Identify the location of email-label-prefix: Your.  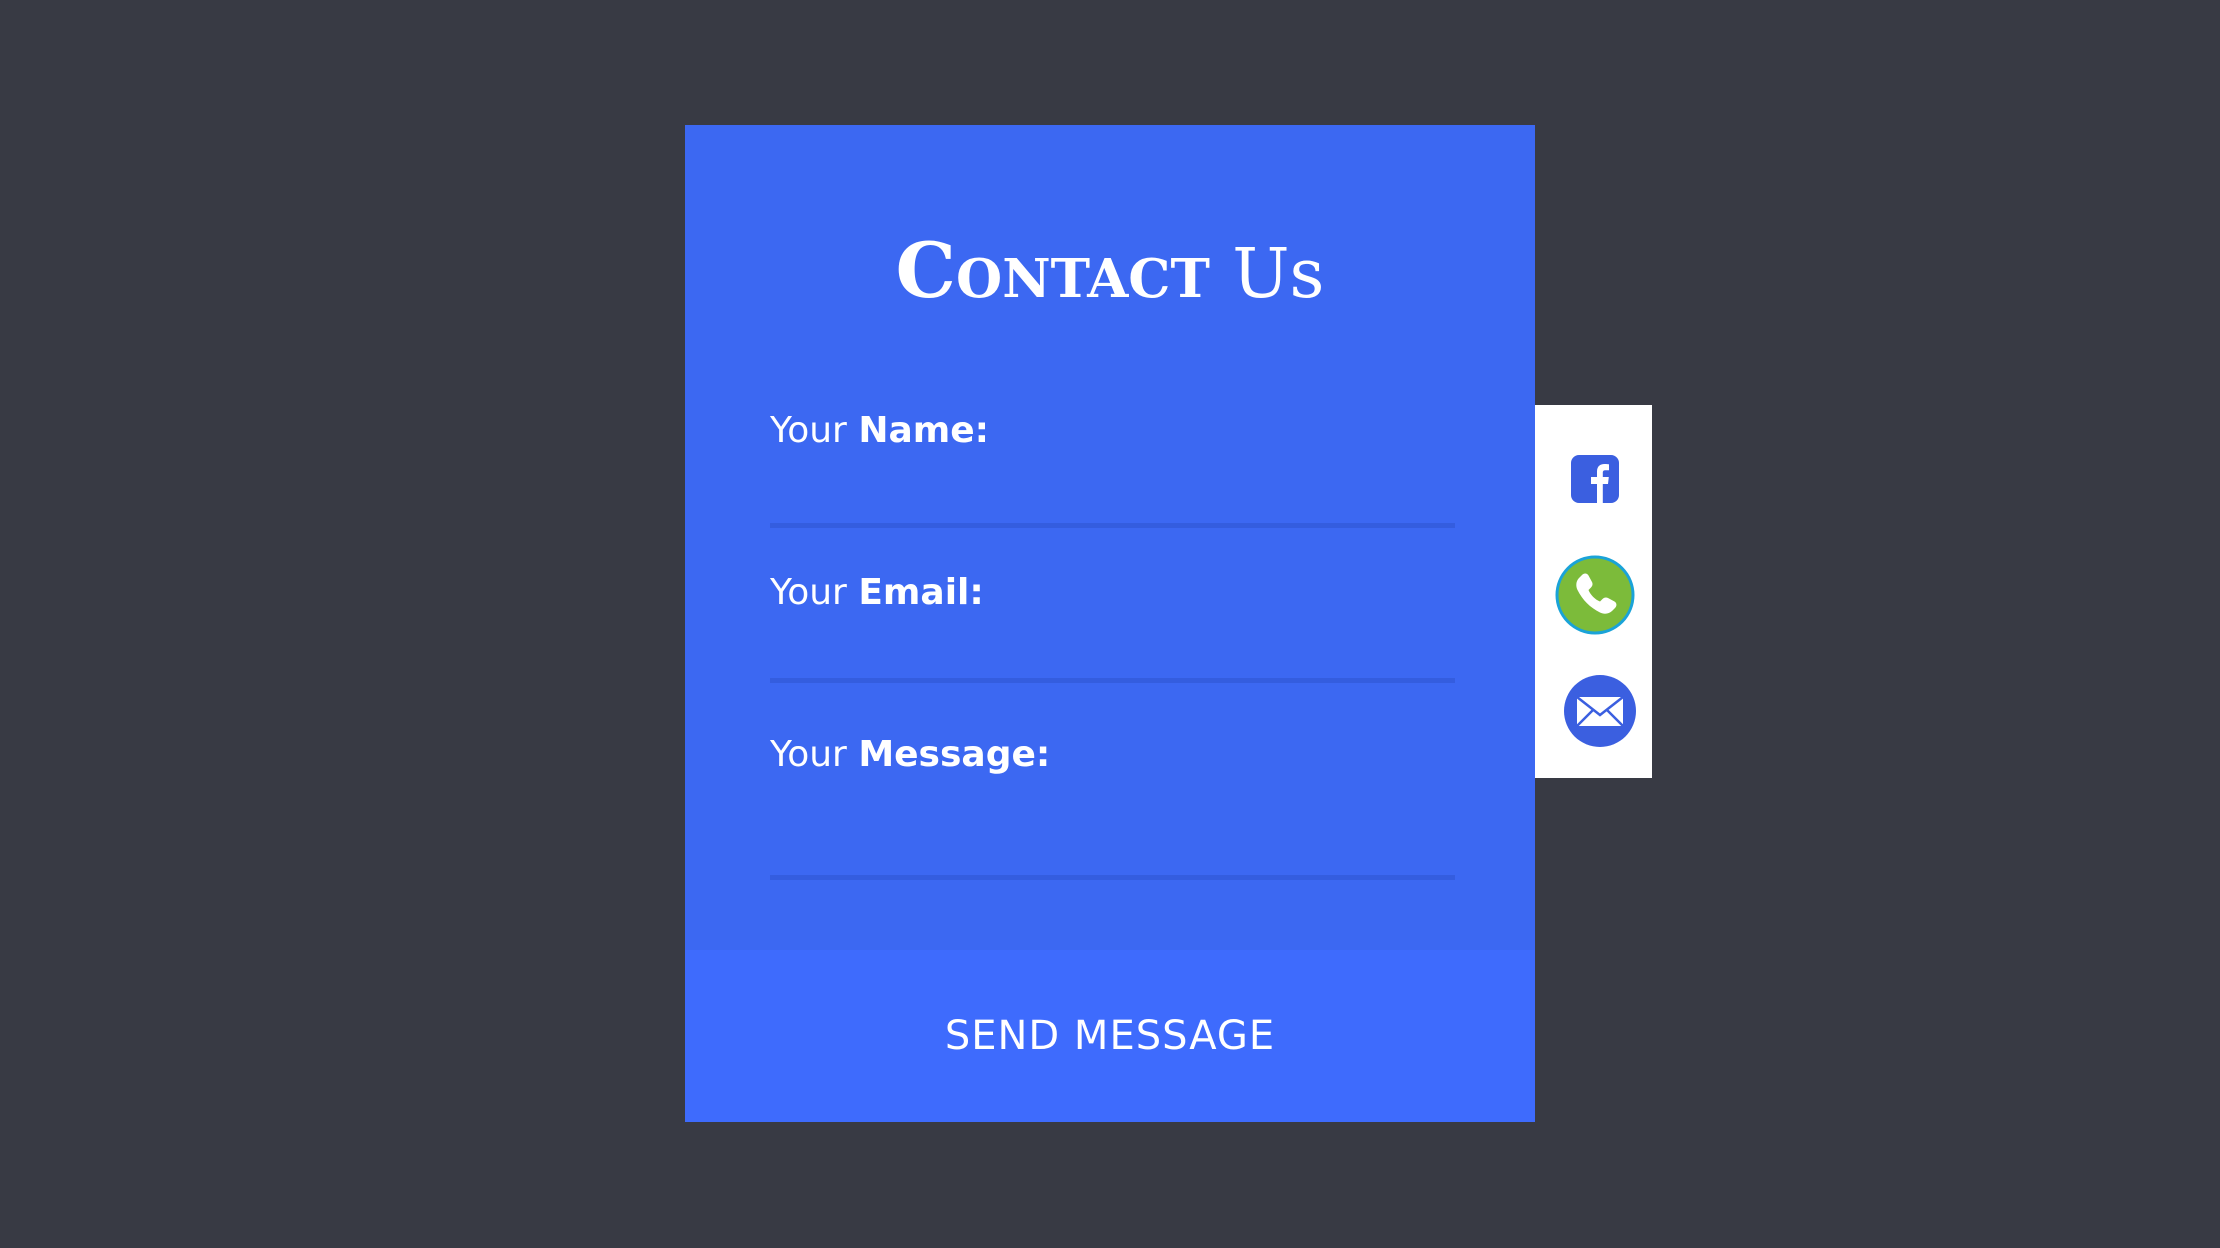
(808, 592).